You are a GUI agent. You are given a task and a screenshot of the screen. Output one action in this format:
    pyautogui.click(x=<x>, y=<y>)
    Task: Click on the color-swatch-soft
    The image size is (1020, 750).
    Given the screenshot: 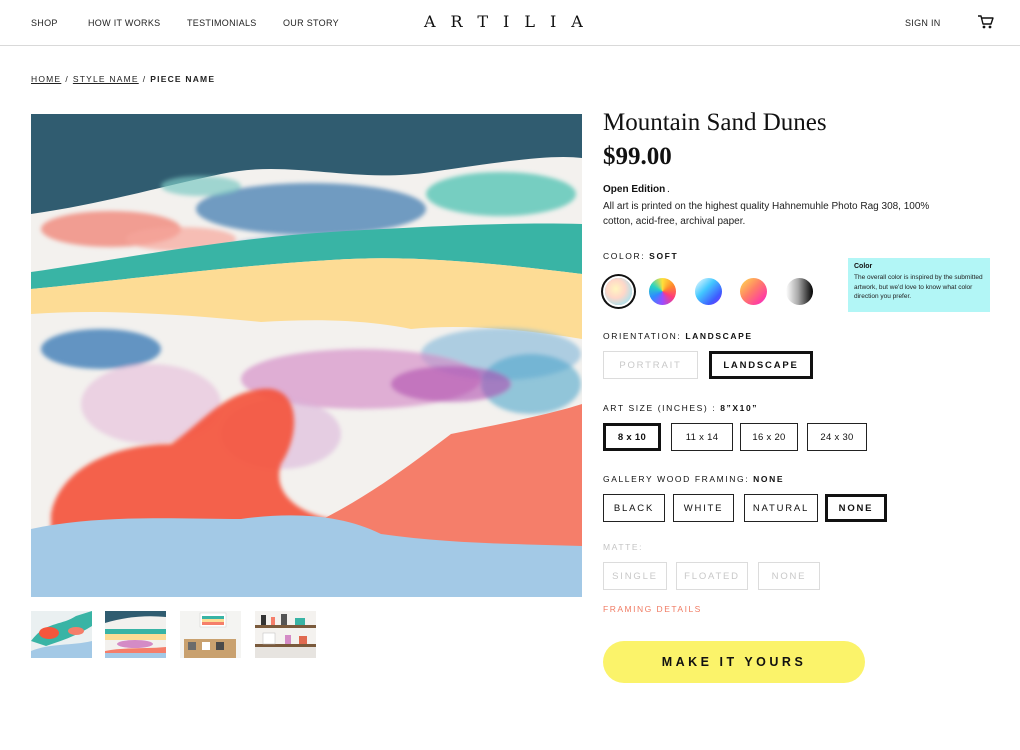 What is the action you would take?
    pyautogui.click(x=618, y=291)
    